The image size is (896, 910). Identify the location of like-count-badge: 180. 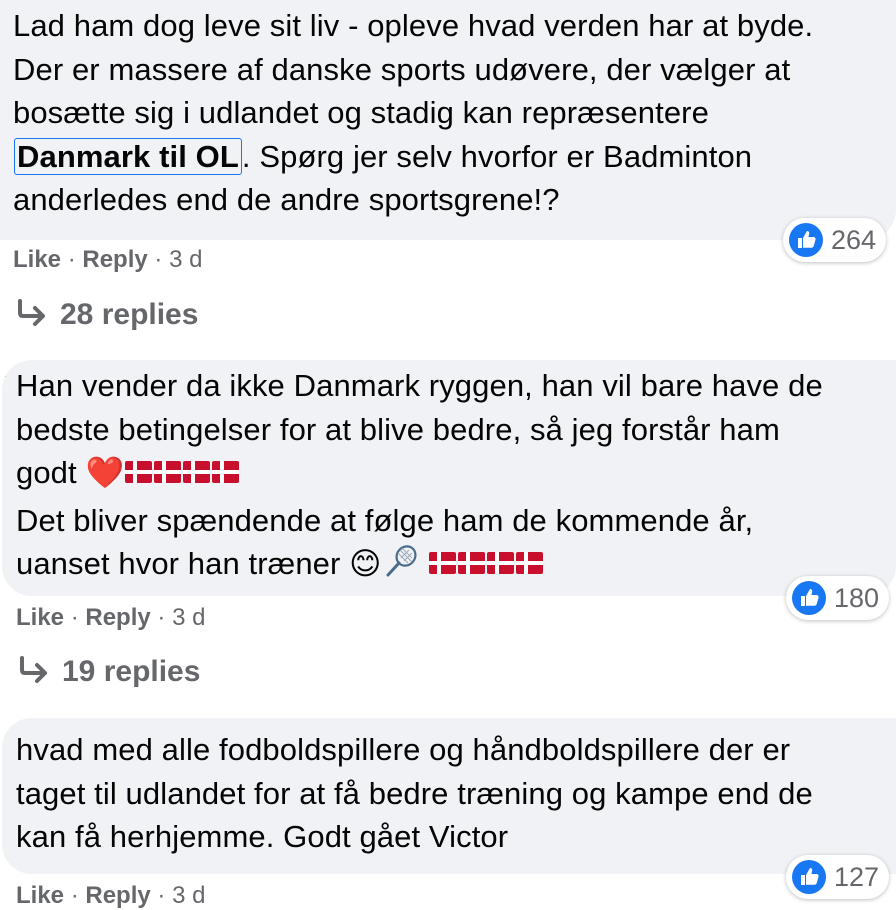
(838, 598).